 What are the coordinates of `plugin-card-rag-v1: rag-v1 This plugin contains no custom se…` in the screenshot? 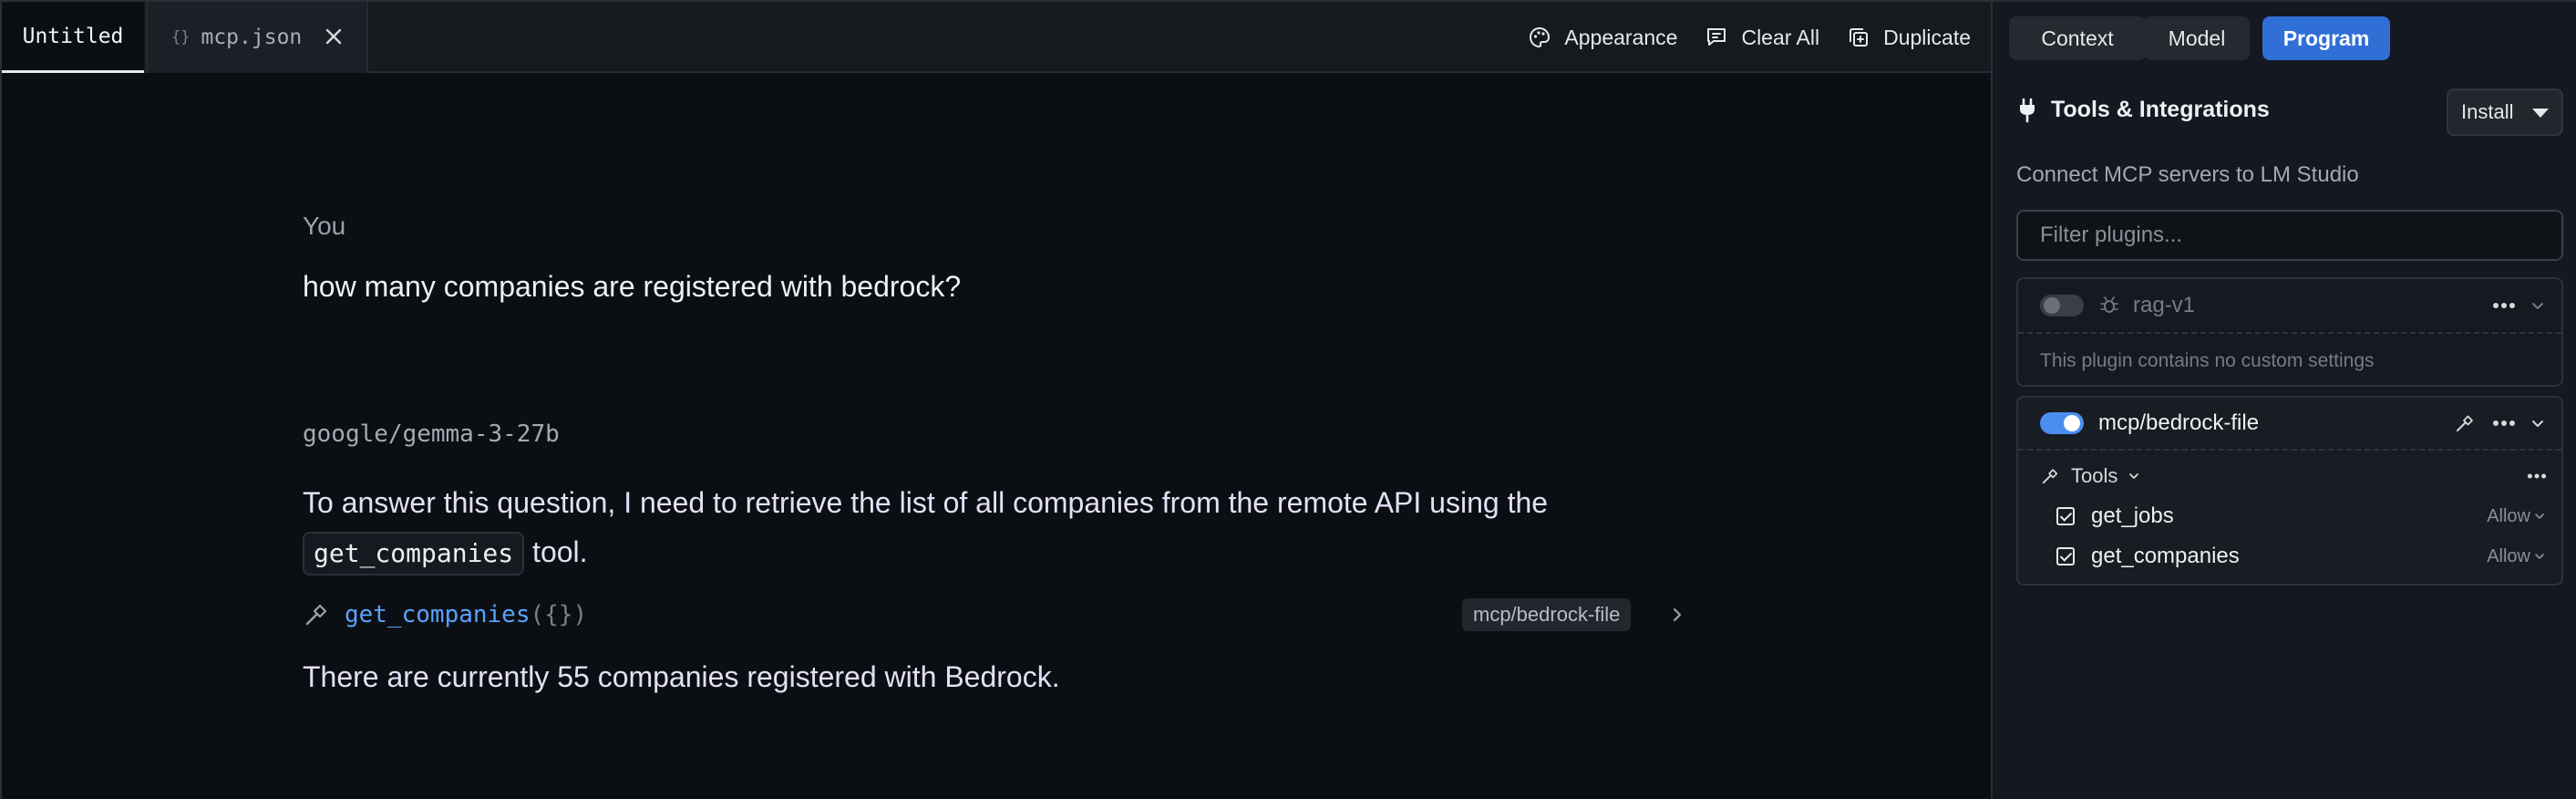 It's located at (2289, 332).